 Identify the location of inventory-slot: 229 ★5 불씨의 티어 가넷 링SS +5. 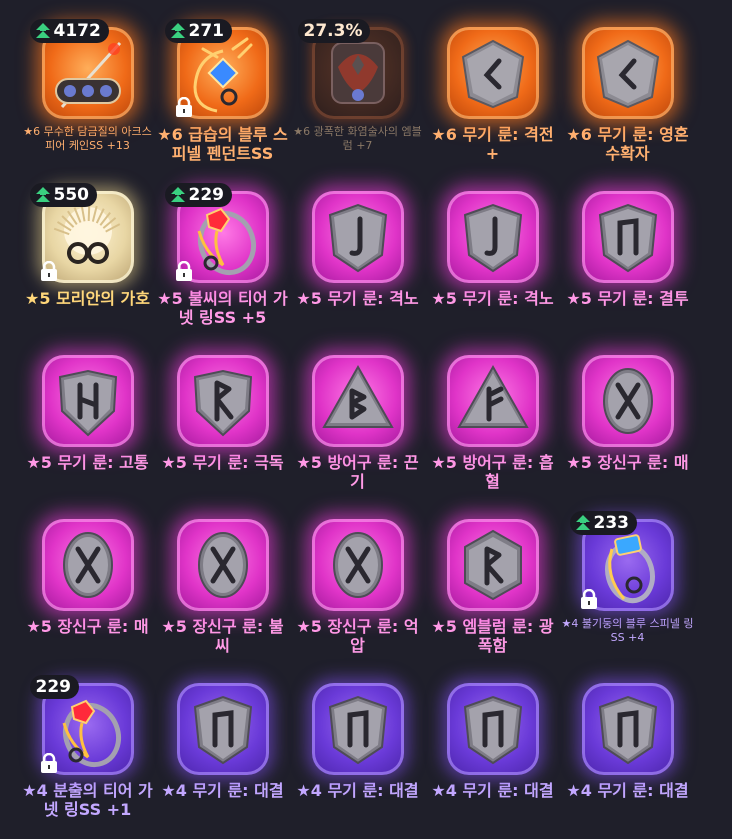
(222, 261).